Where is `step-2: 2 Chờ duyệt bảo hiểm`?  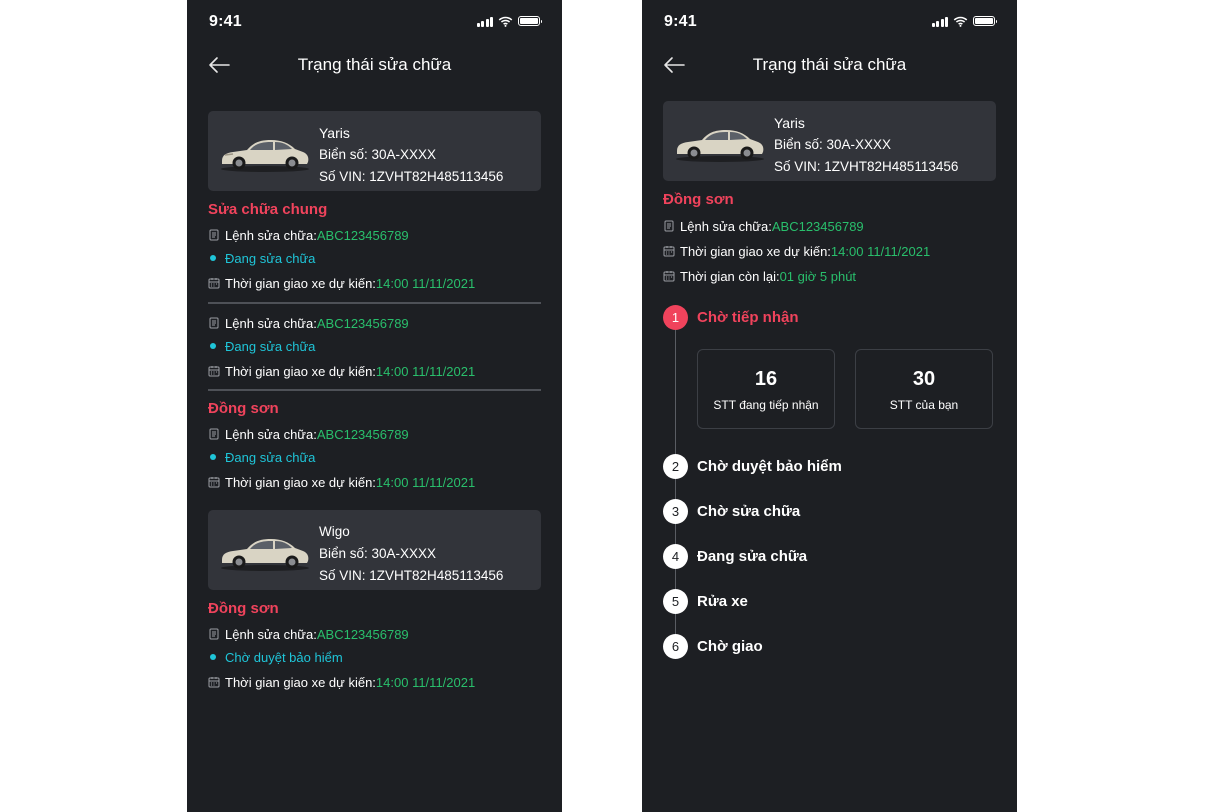 step-2: 2 Chờ duyệt bảo hiểm is located at coordinates (752, 466).